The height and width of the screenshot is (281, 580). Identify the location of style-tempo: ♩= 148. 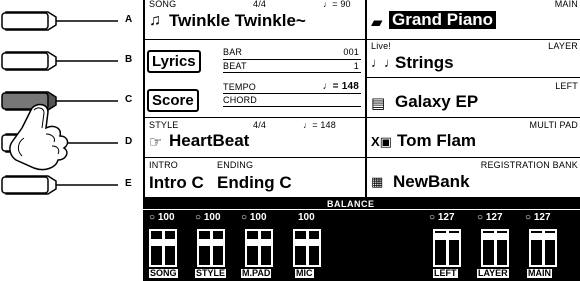
(319, 125).